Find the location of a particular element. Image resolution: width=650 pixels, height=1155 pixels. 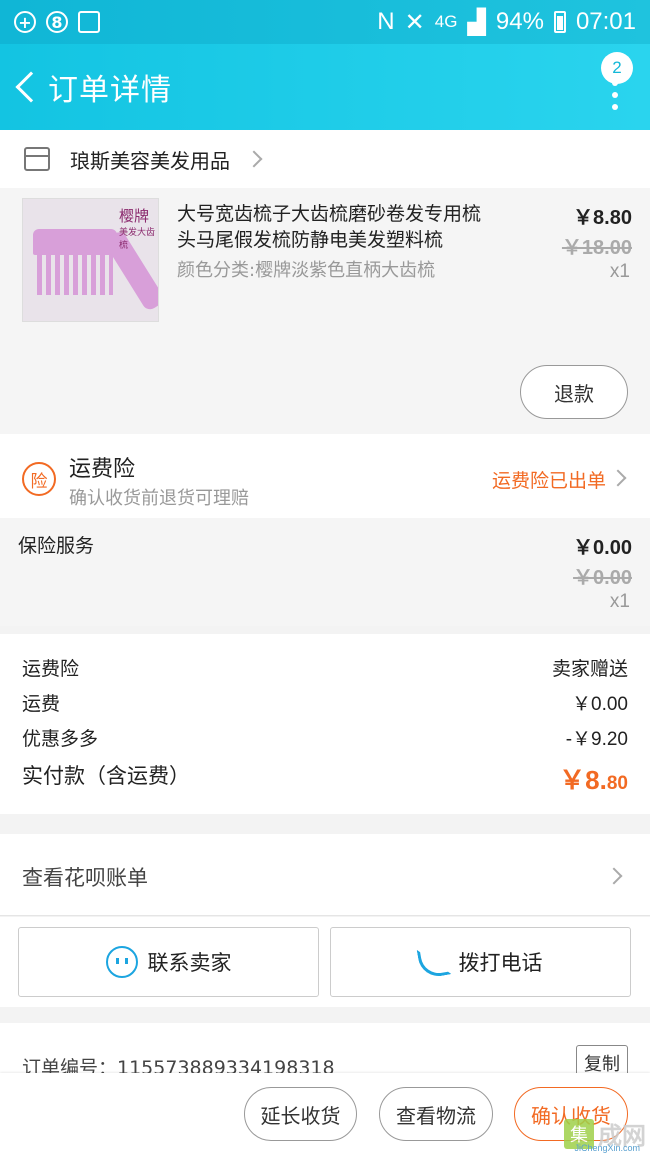

service-quantity: x1 is located at coordinates (619, 601).